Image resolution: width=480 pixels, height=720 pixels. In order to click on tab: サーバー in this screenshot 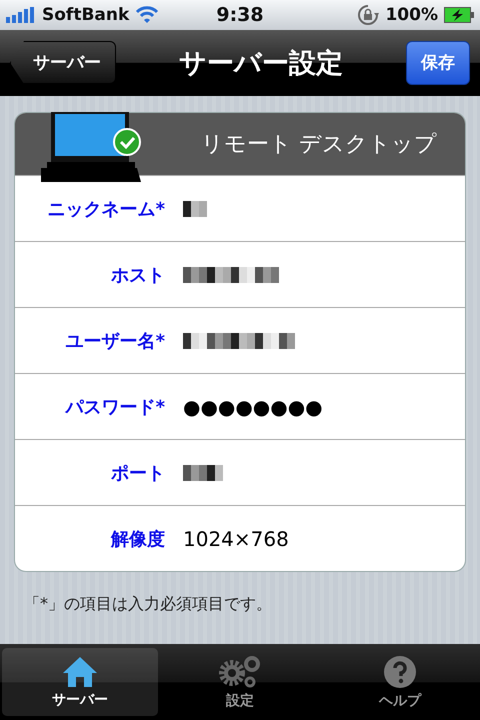, I will do `click(80, 682)`.